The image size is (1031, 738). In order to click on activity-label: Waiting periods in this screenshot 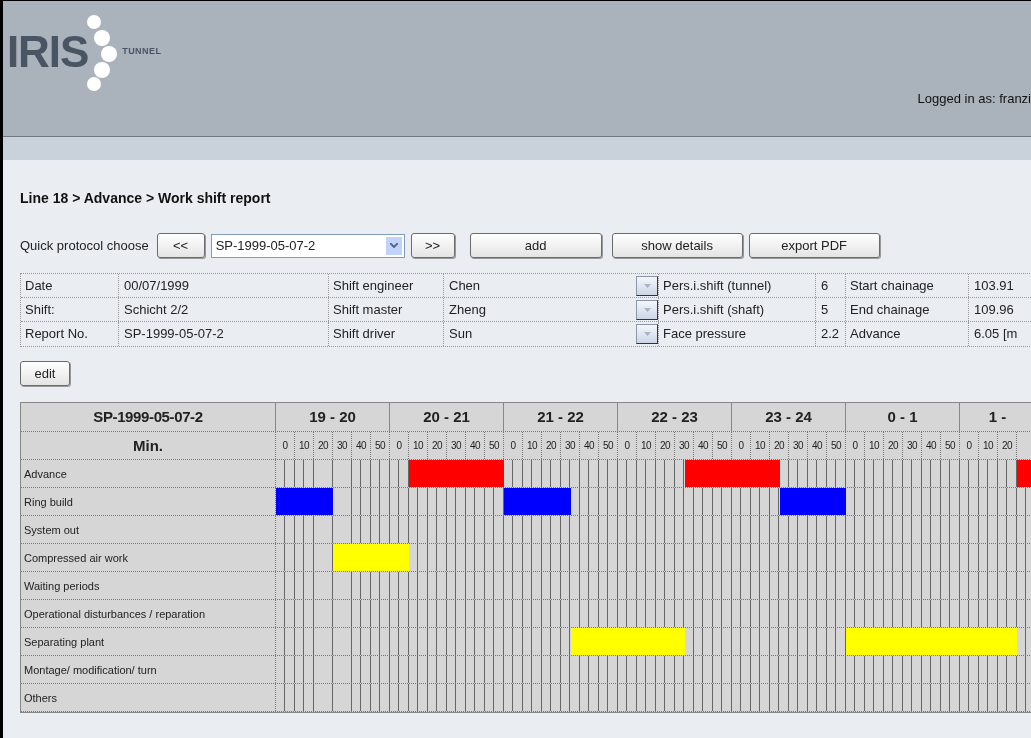, I will do `click(62, 586)`.